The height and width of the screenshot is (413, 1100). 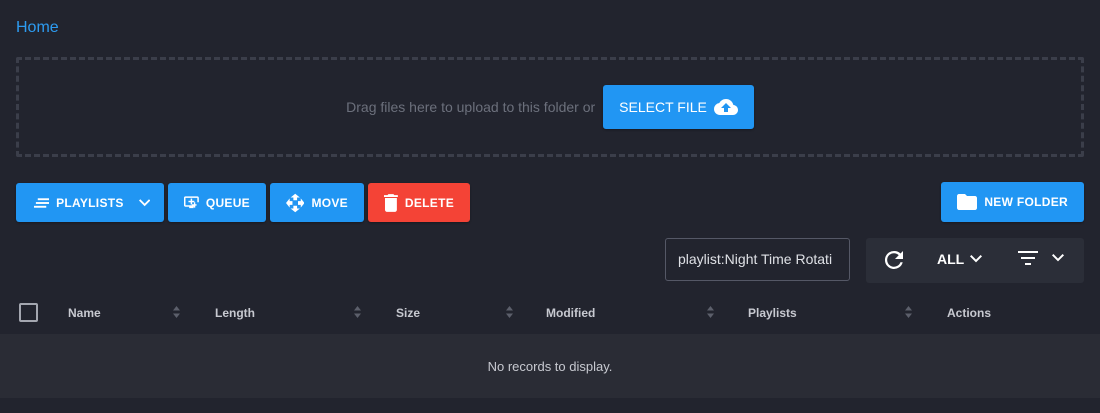 I want to click on refresh-button, so click(x=894, y=260).